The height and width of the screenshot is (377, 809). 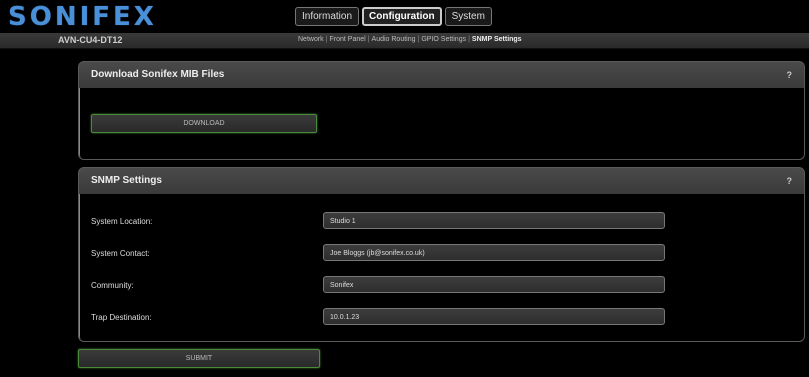 I want to click on panel-header: SNMP Settings ?, so click(x=441, y=181).